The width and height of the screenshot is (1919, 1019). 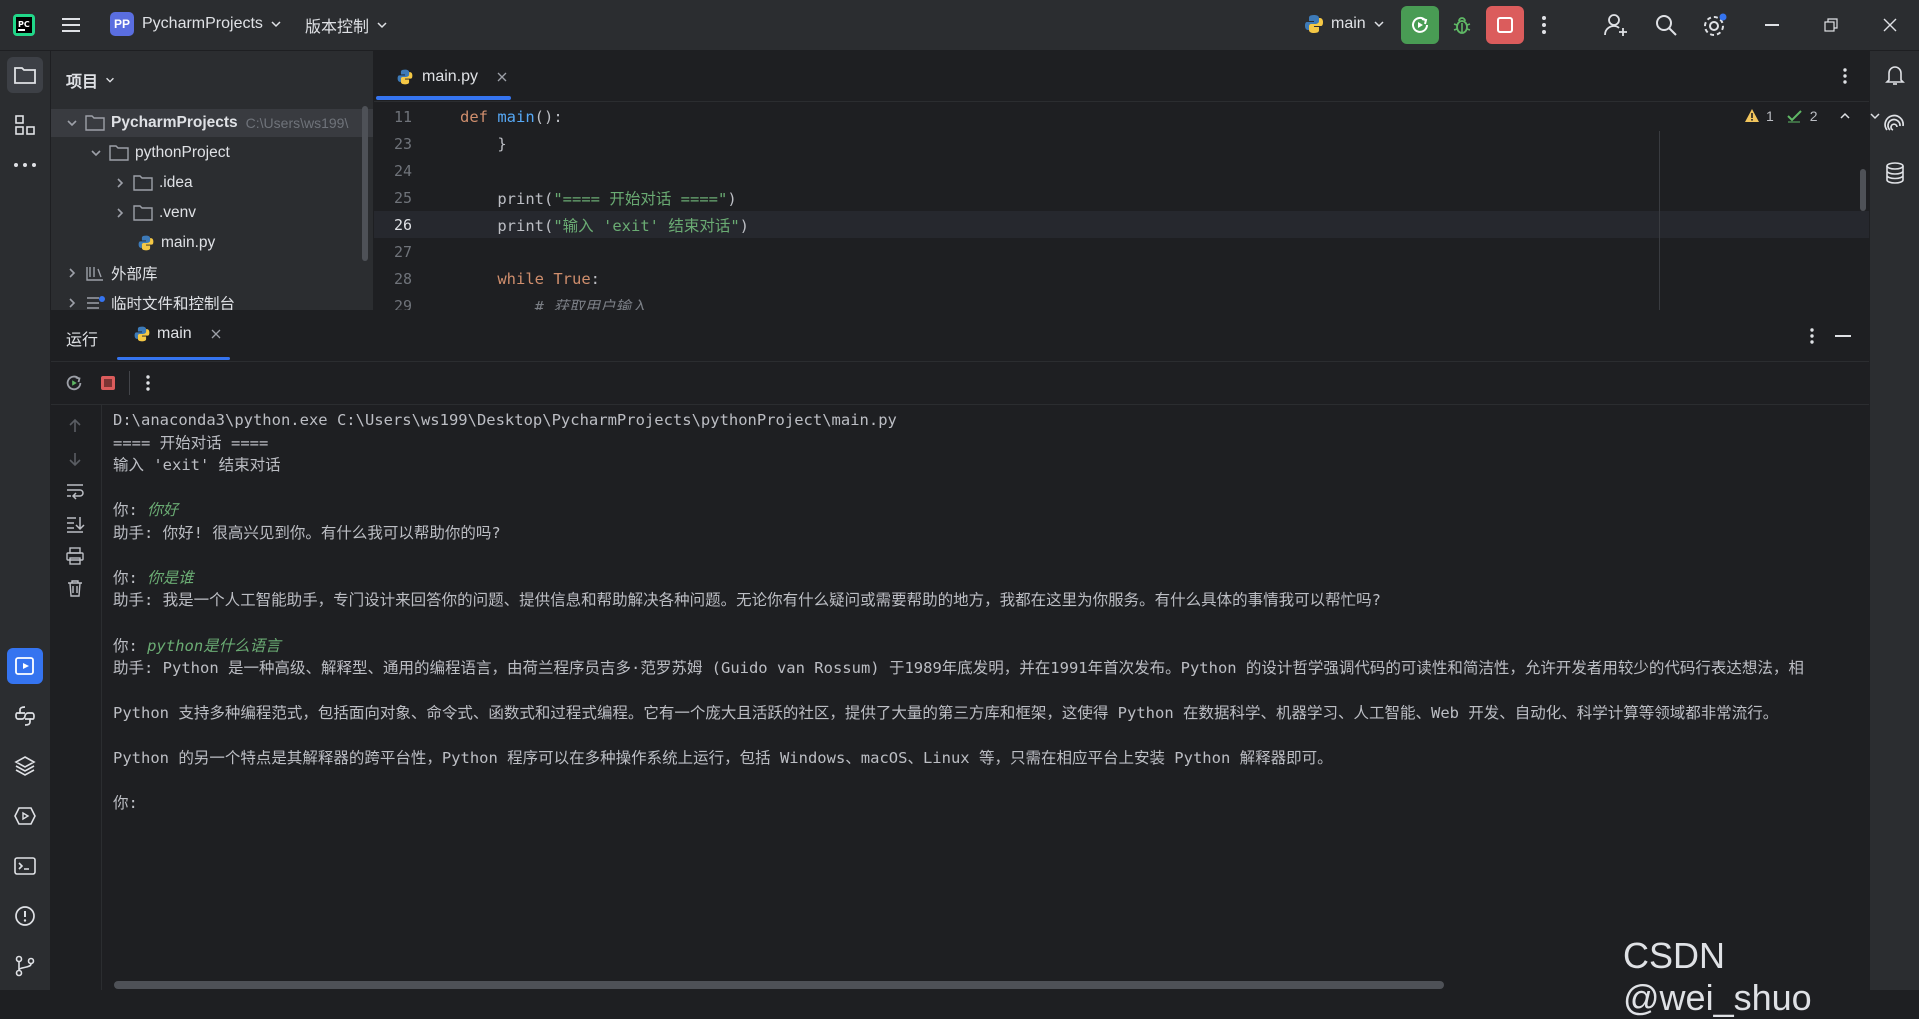 What do you see at coordinates (1121, 224) in the screenshot?
I see `code-line: 26 print("输入 'exit' 结束对话")` at bounding box center [1121, 224].